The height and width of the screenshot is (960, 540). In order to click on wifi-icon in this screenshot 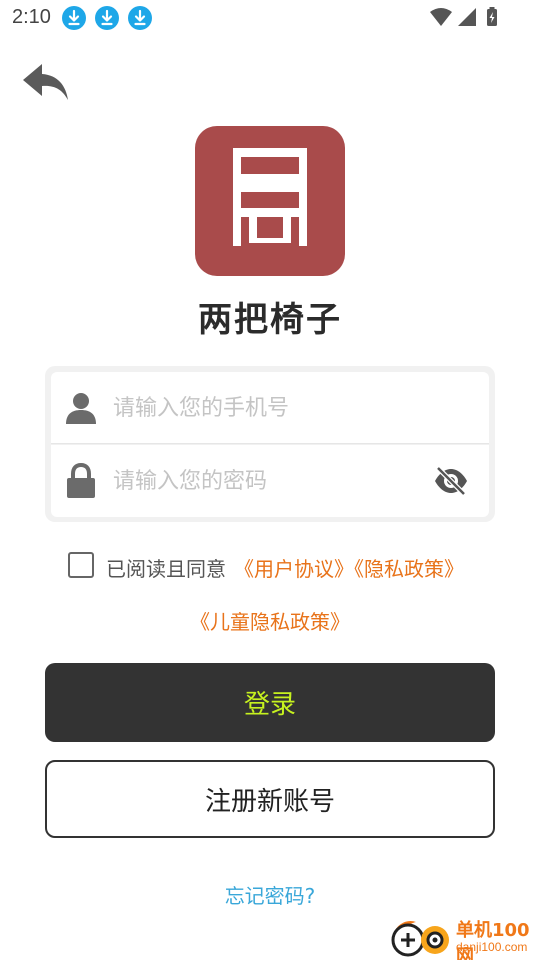, I will do `click(441, 17)`.